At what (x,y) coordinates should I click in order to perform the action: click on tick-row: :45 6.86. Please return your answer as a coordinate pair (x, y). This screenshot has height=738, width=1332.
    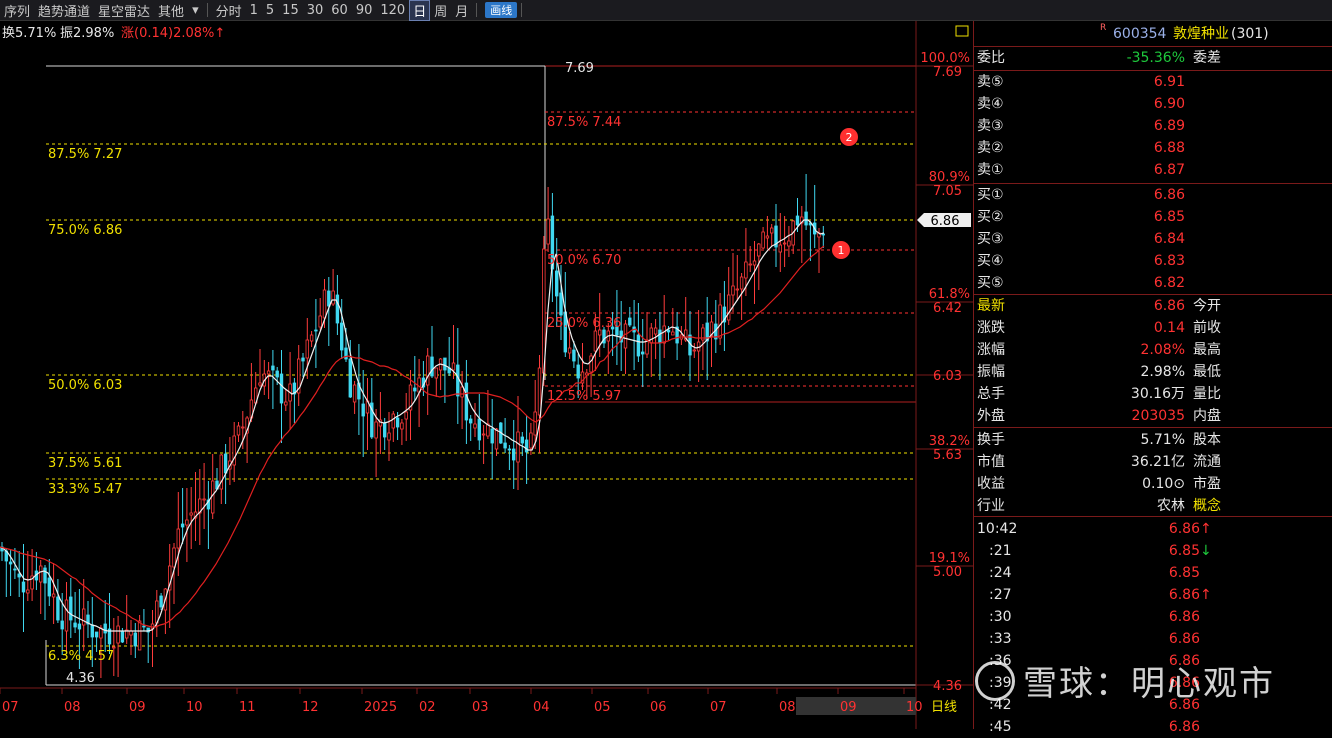
    Looking at the image, I should click on (1153, 727).